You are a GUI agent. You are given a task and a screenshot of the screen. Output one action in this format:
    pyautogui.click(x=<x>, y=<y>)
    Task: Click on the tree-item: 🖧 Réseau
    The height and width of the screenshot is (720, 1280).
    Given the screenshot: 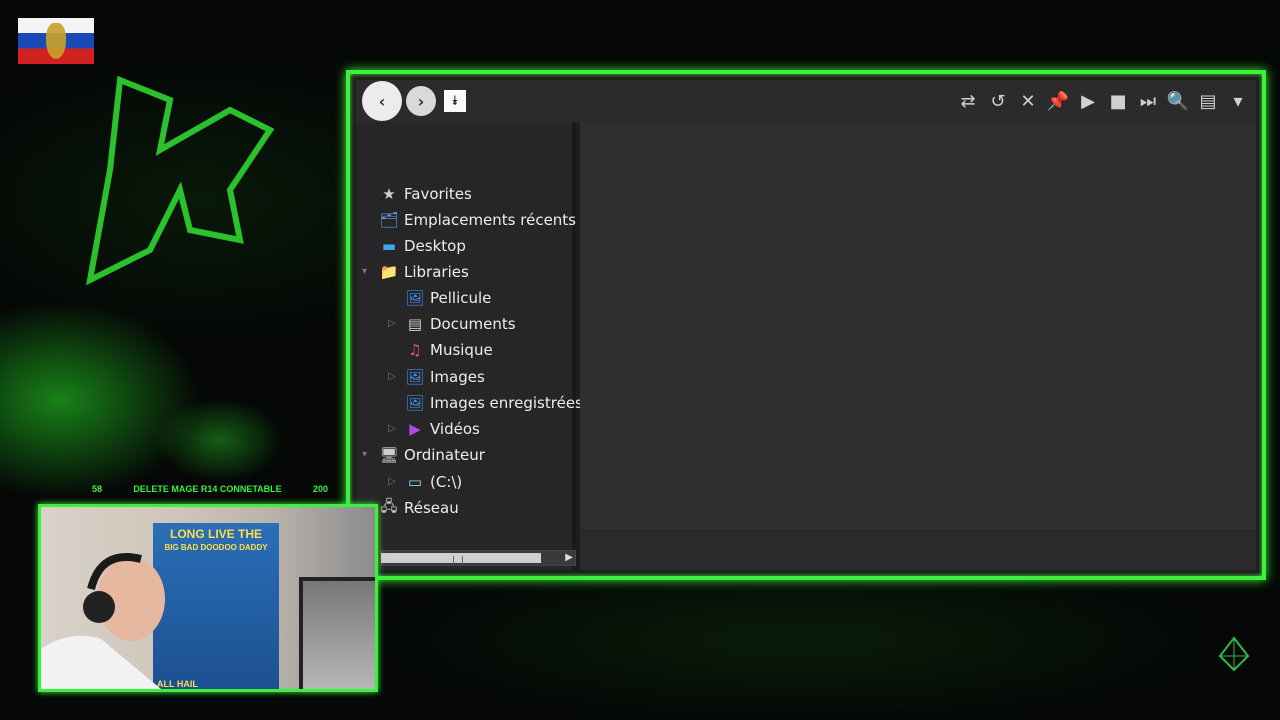 What is the action you would take?
    pyautogui.click(x=418, y=508)
    